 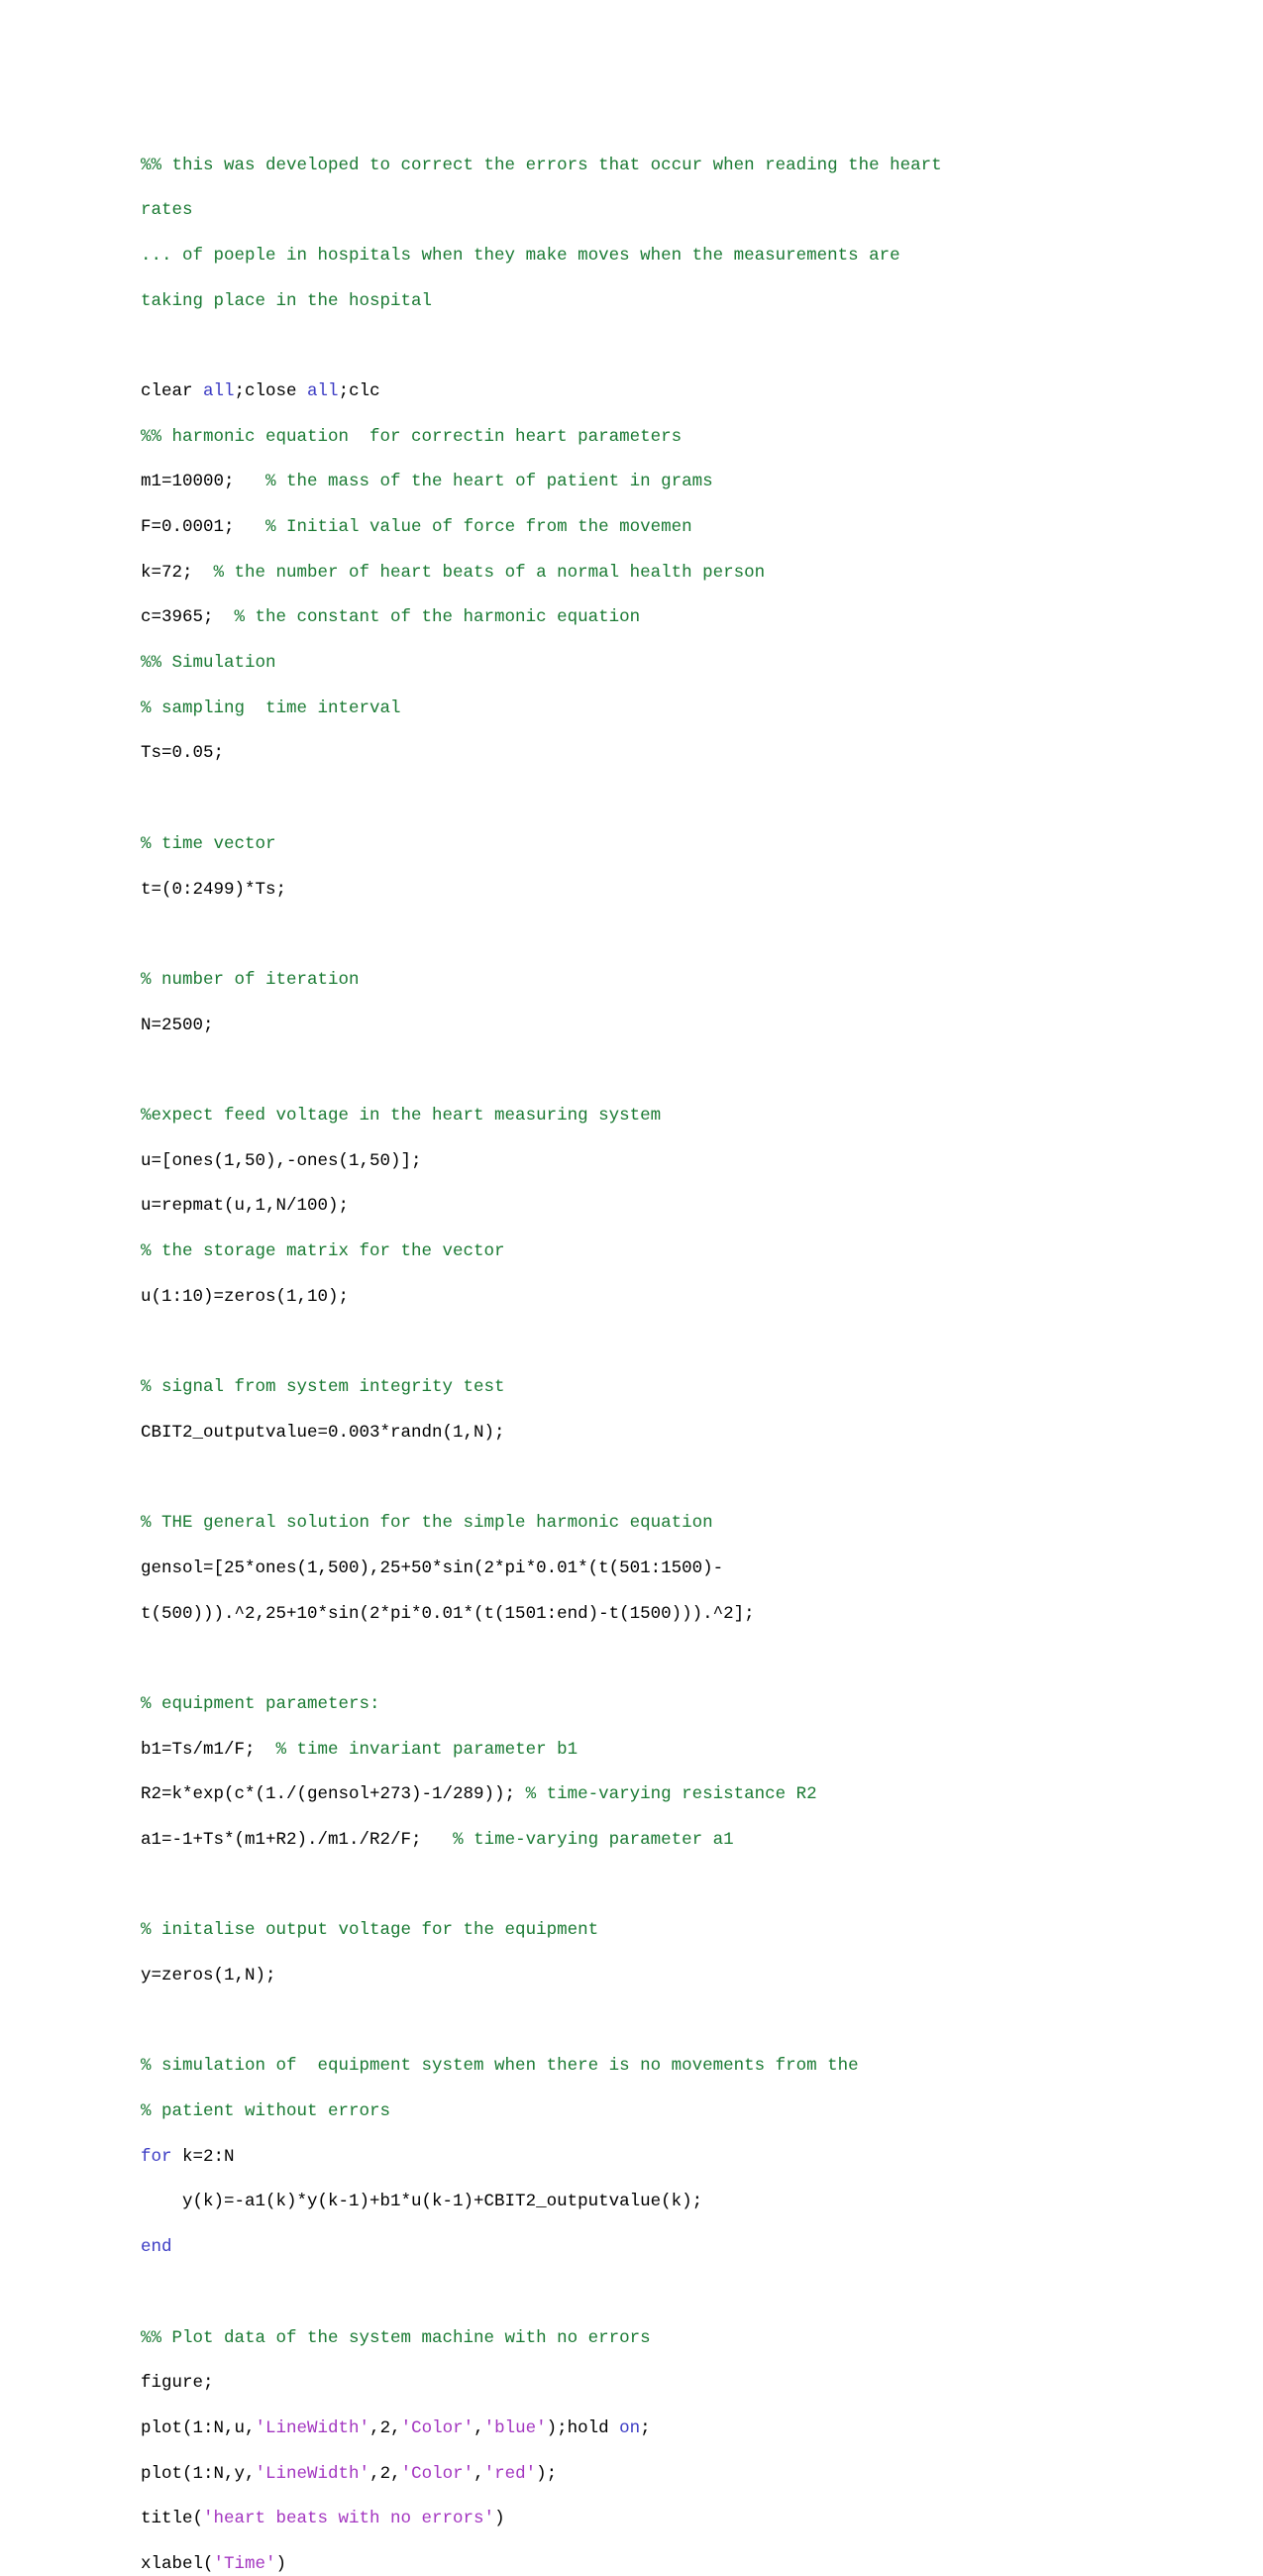 I want to click on code-token-pln: R2=k*exp(c*(1./(gensol+273)-1/289));, so click(x=333, y=1795).